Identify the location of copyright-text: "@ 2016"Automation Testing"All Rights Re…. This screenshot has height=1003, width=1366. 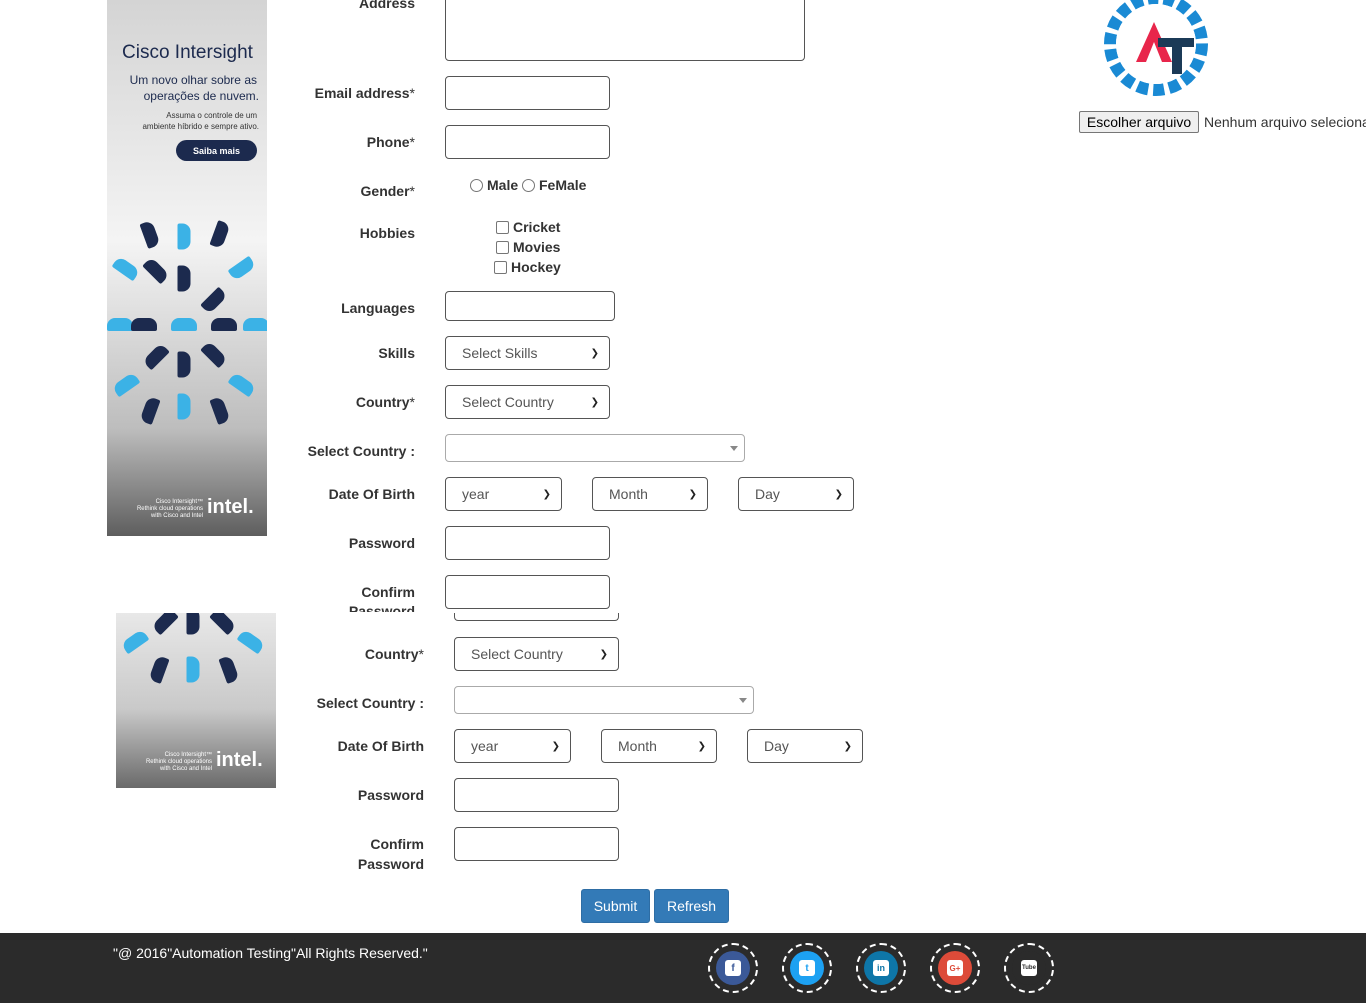
(270, 953).